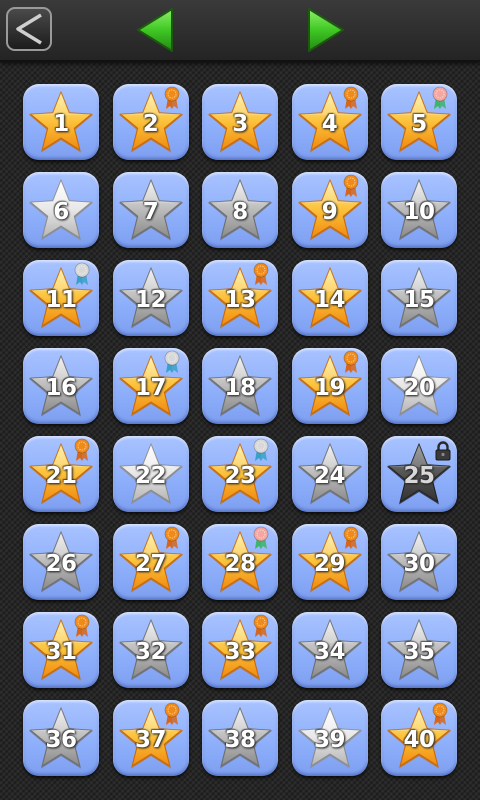 The image size is (480, 800). I want to click on level-tile-1: 1, so click(61, 122).